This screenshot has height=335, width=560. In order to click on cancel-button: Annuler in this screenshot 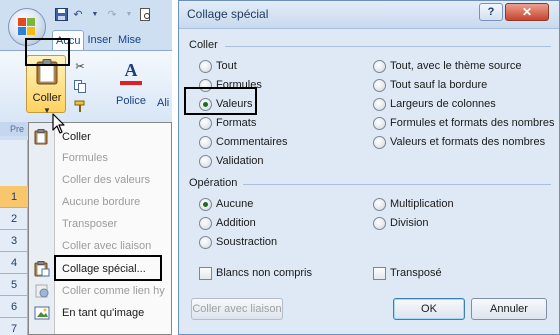, I will do `click(509, 309)`.